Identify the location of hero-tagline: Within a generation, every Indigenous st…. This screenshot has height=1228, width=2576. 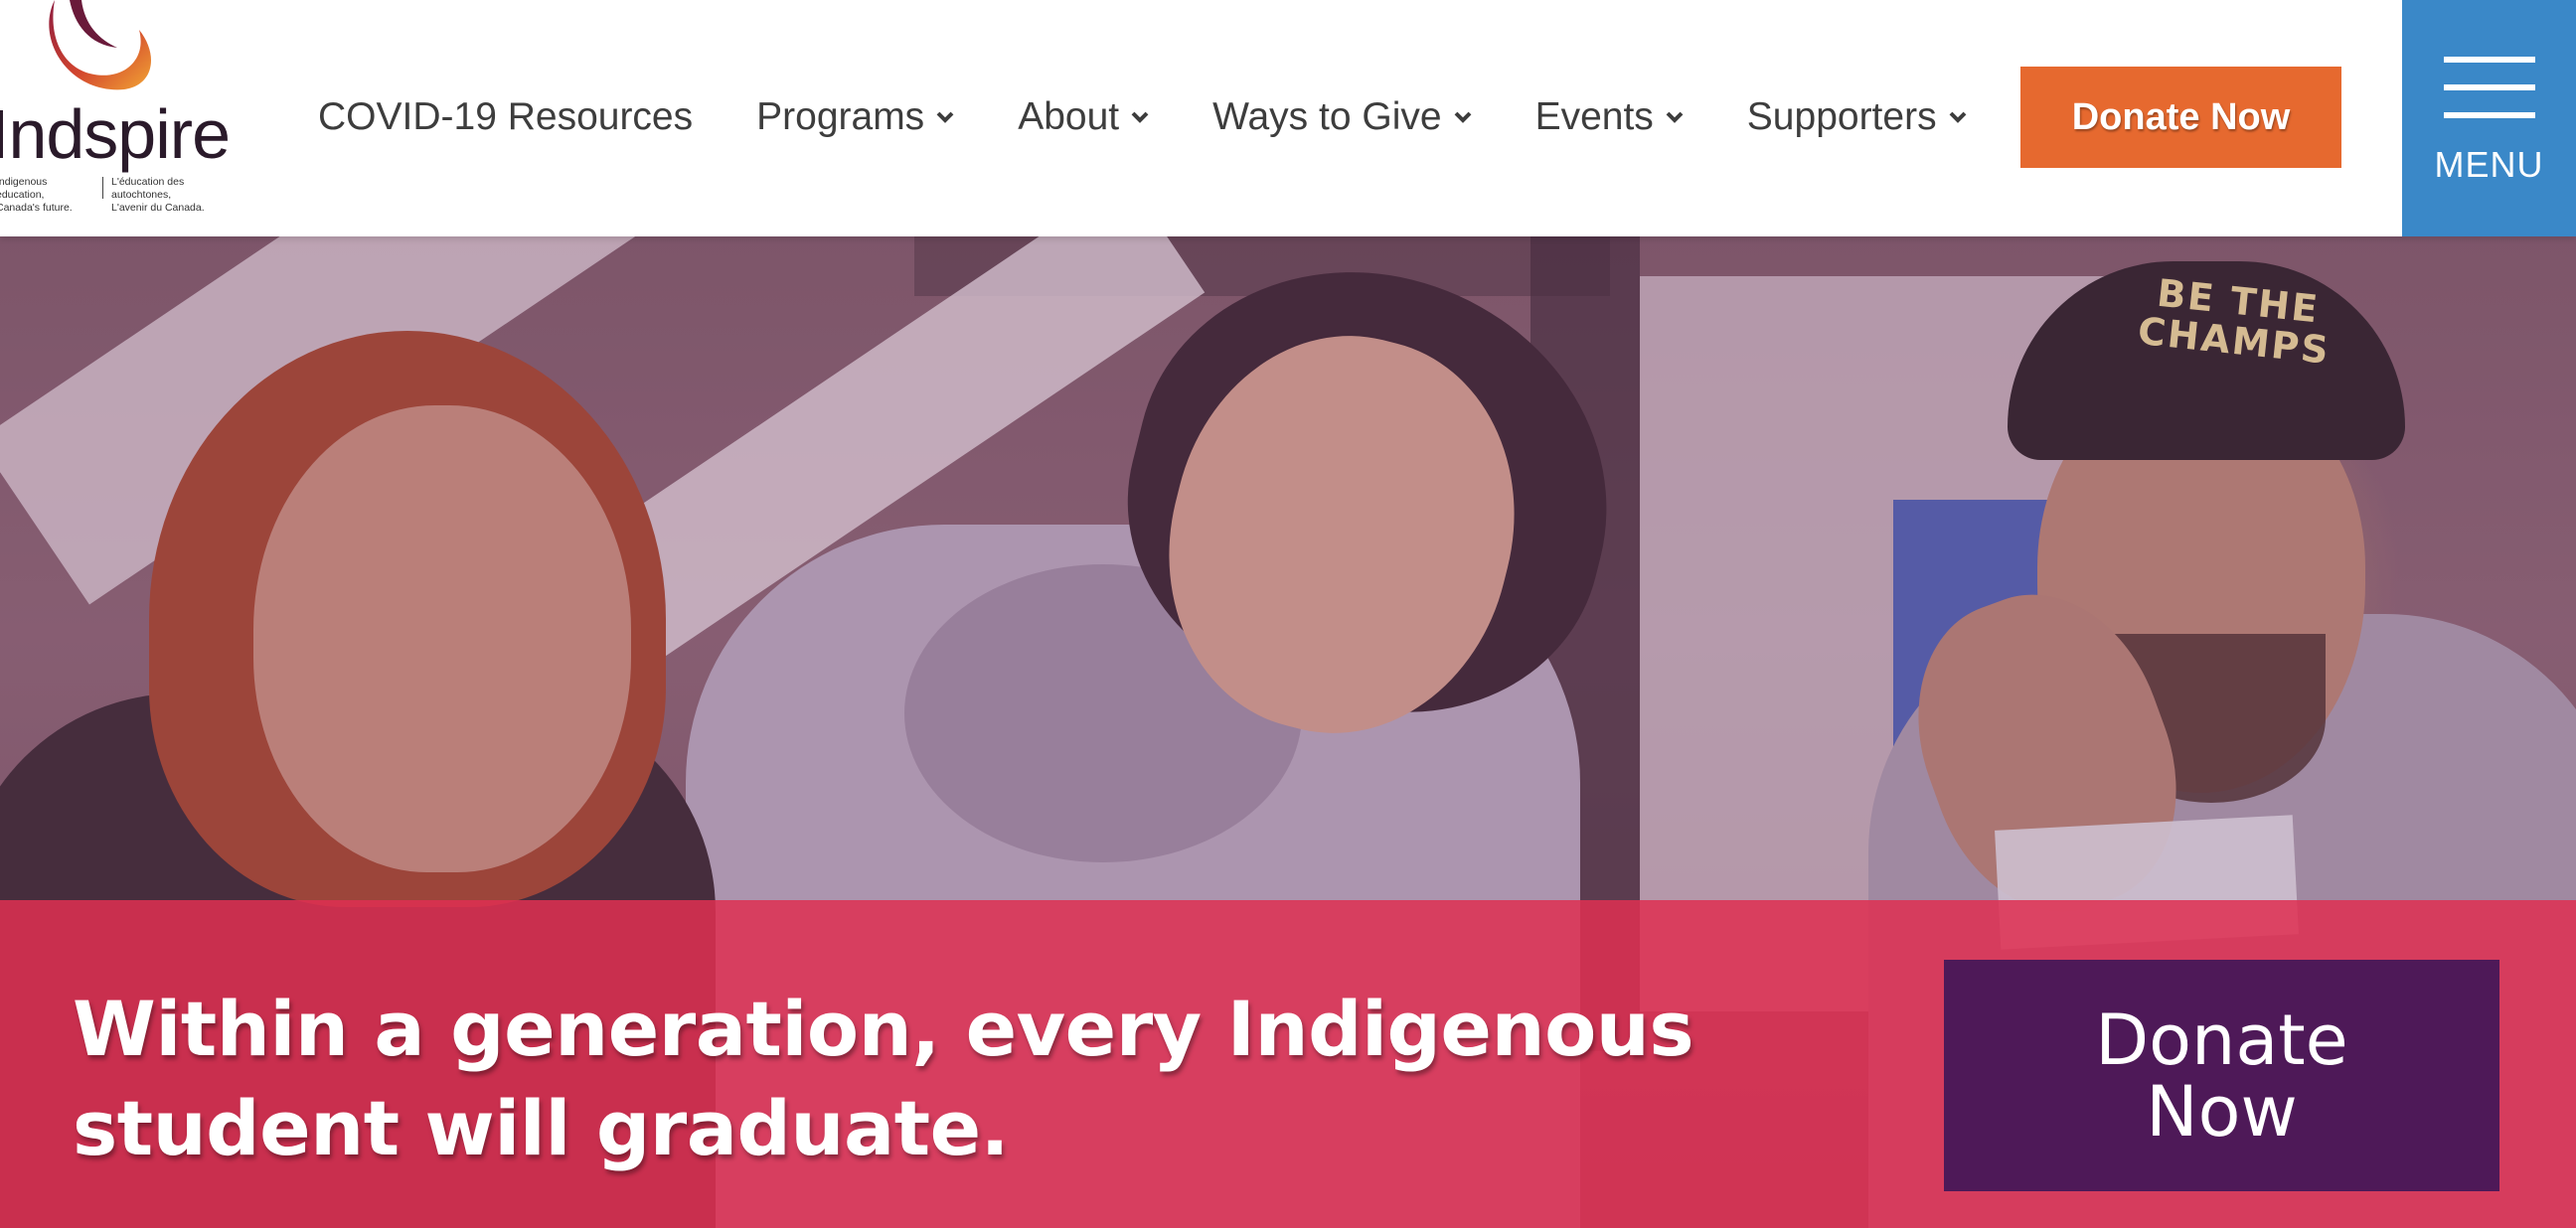
(883, 1078).